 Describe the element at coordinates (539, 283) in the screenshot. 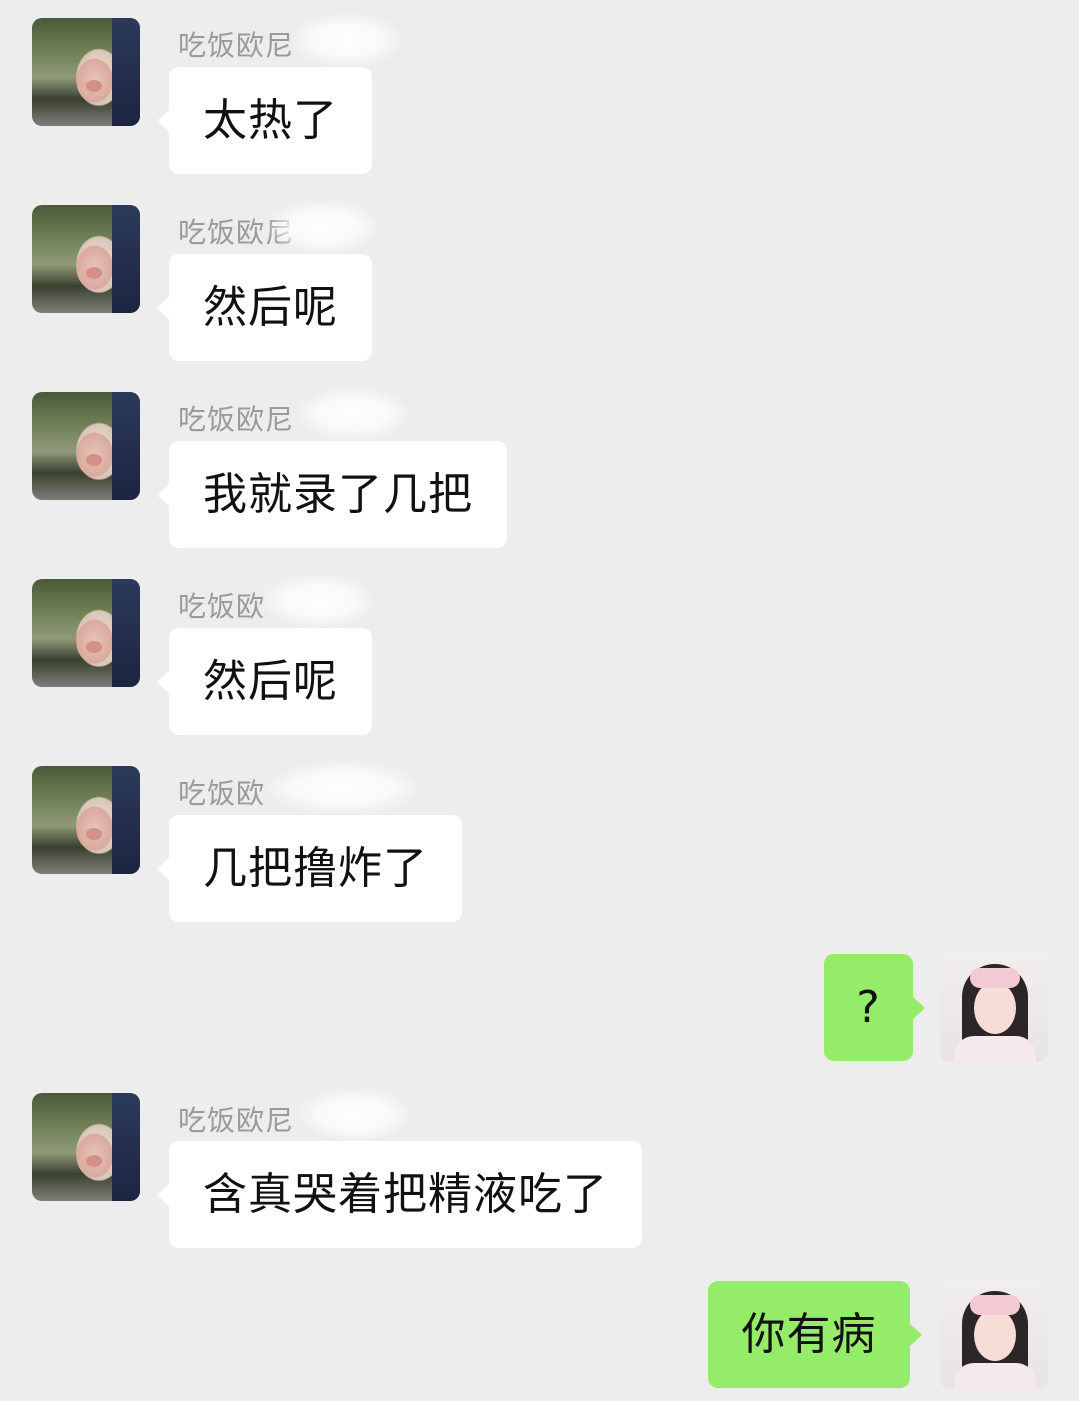

I see `message-incoming: 吃饭欧尼 然后呢` at that location.